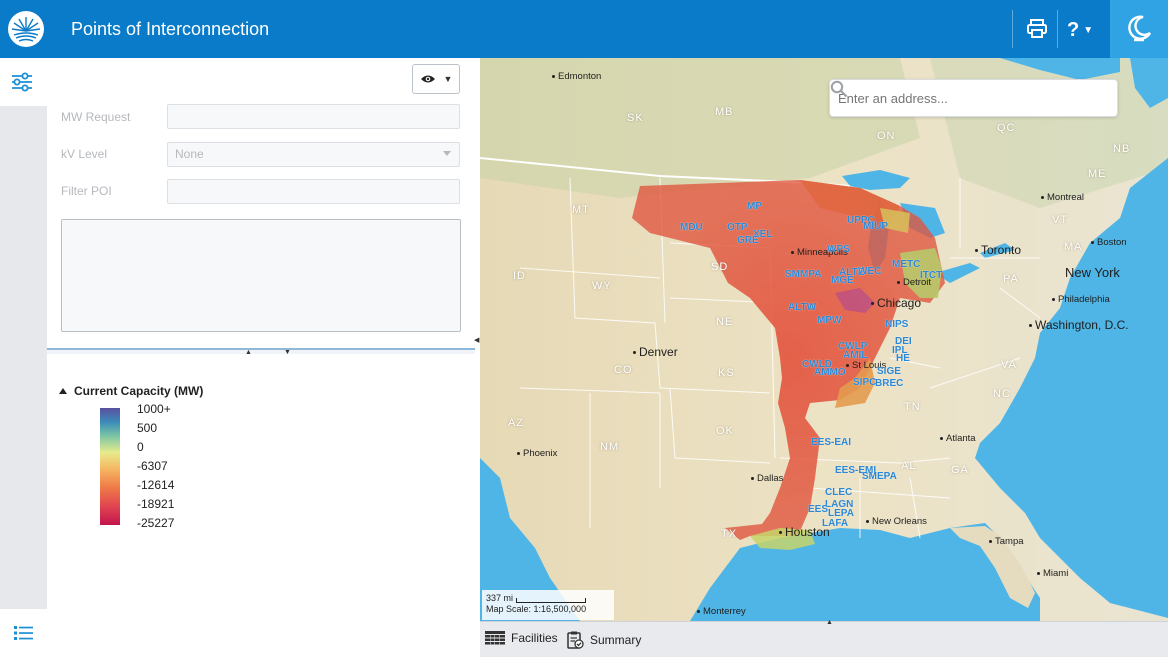  I want to click on city-label: New Orleans, so click(896, 521).